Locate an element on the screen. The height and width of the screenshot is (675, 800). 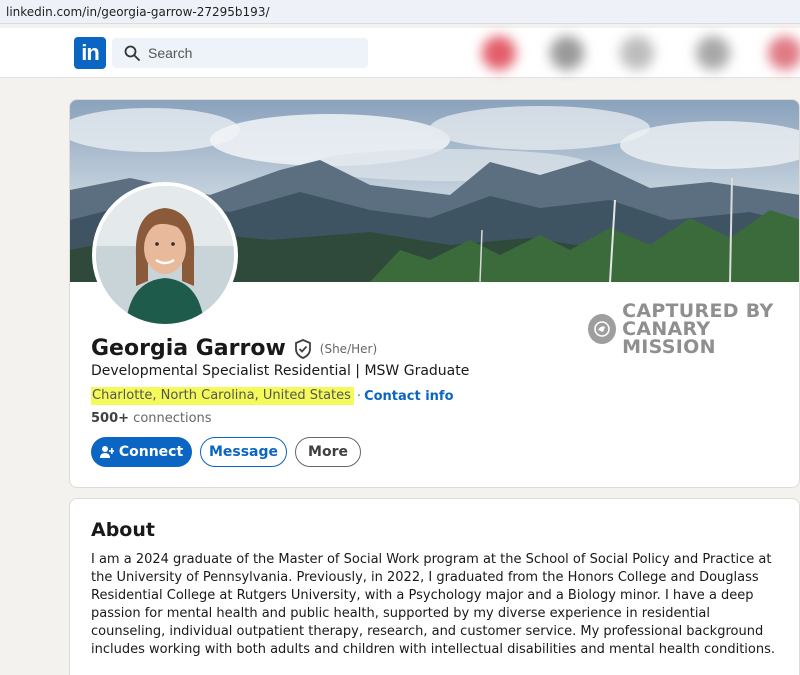
add-person-icon is located at coordinates (106, 452).